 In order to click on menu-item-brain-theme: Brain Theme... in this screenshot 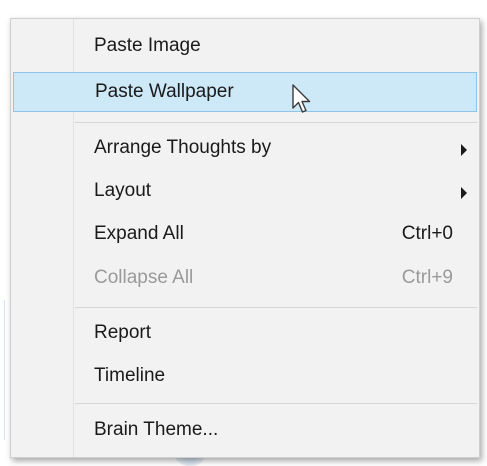, I will do `click(245, 431)`.